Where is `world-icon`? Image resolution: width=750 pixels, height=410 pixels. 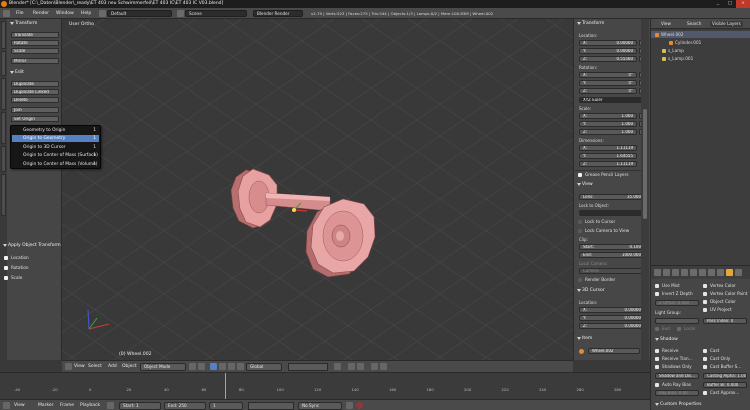
world-icon is located at coordinates (684, 272).